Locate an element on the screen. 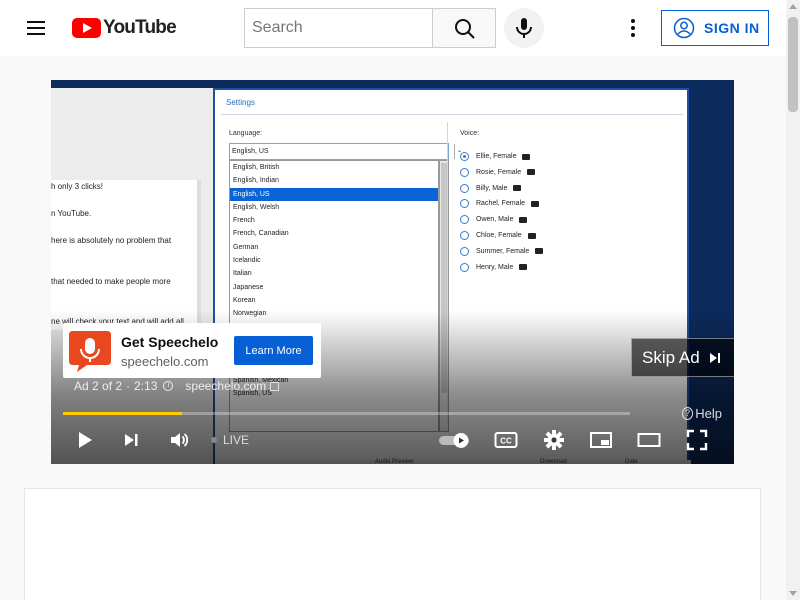  video-frame-language-label: Language: is located at coordinates (246, 133).